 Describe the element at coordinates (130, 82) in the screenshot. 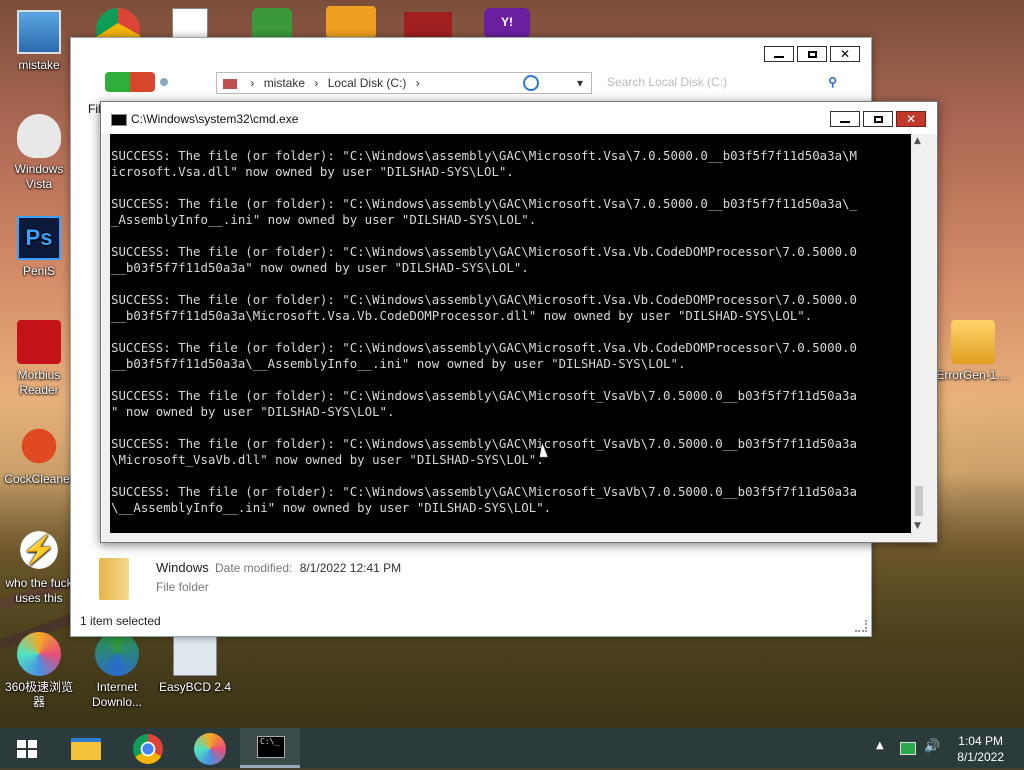

I see `back-forward-buttons` at that location.